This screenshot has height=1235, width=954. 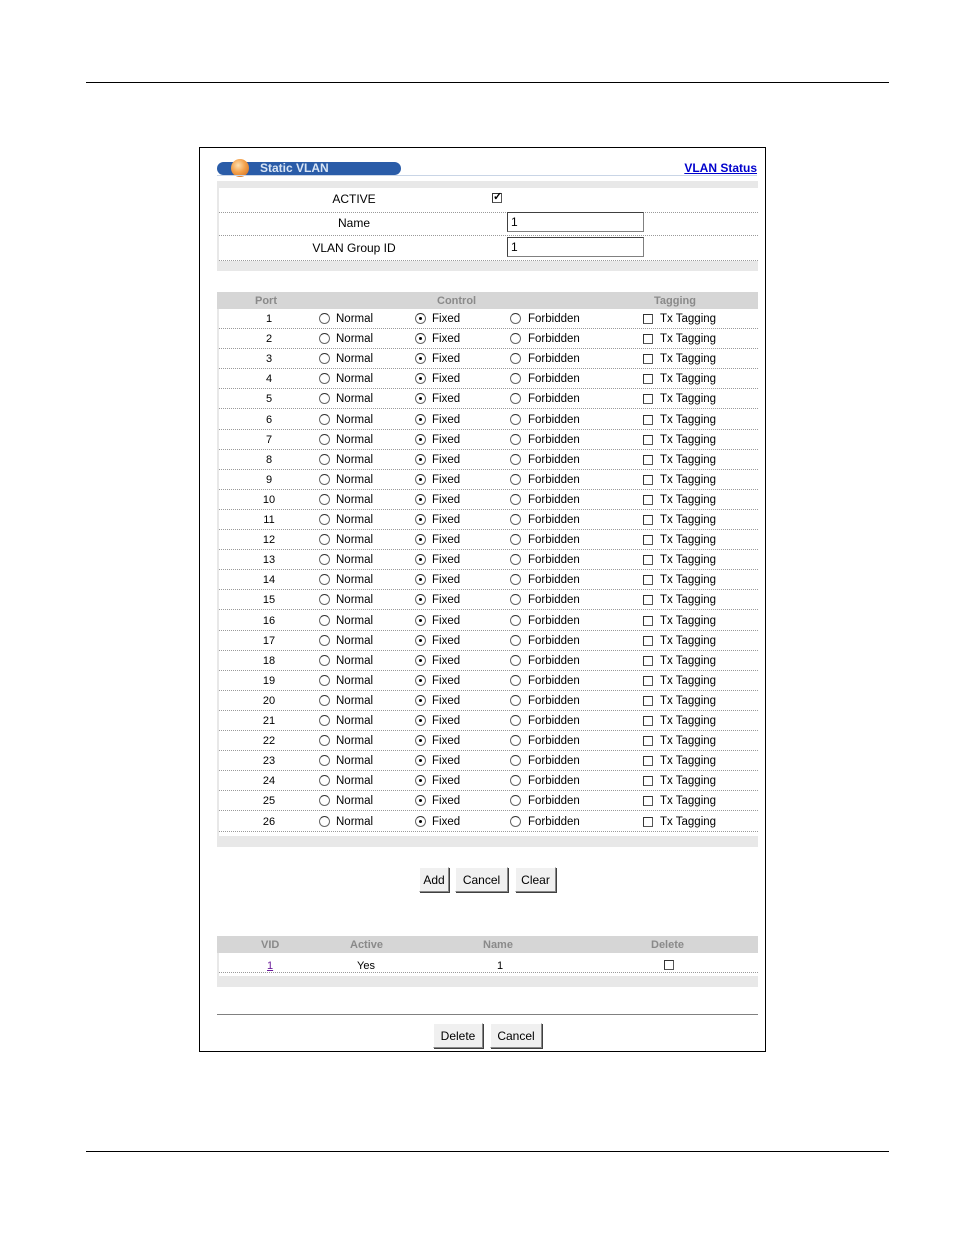 What do you see at coordinates (720, 168) in the screenshot?
I see `vlan-status-link: VLAN Status` at bounding box center [720, 168].